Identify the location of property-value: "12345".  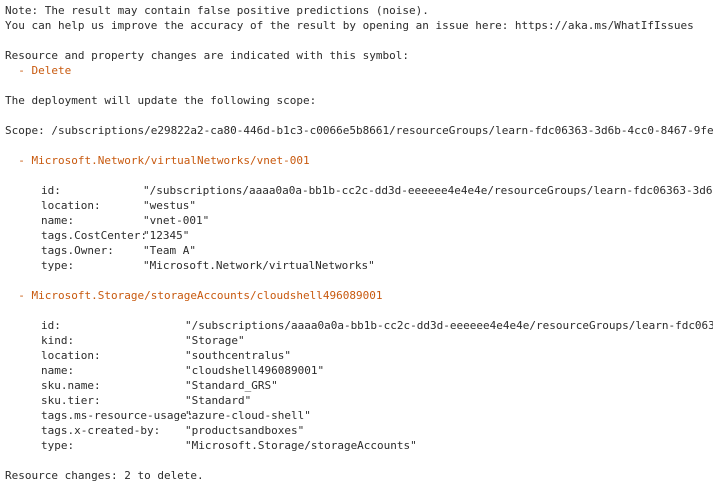
(166, 235).